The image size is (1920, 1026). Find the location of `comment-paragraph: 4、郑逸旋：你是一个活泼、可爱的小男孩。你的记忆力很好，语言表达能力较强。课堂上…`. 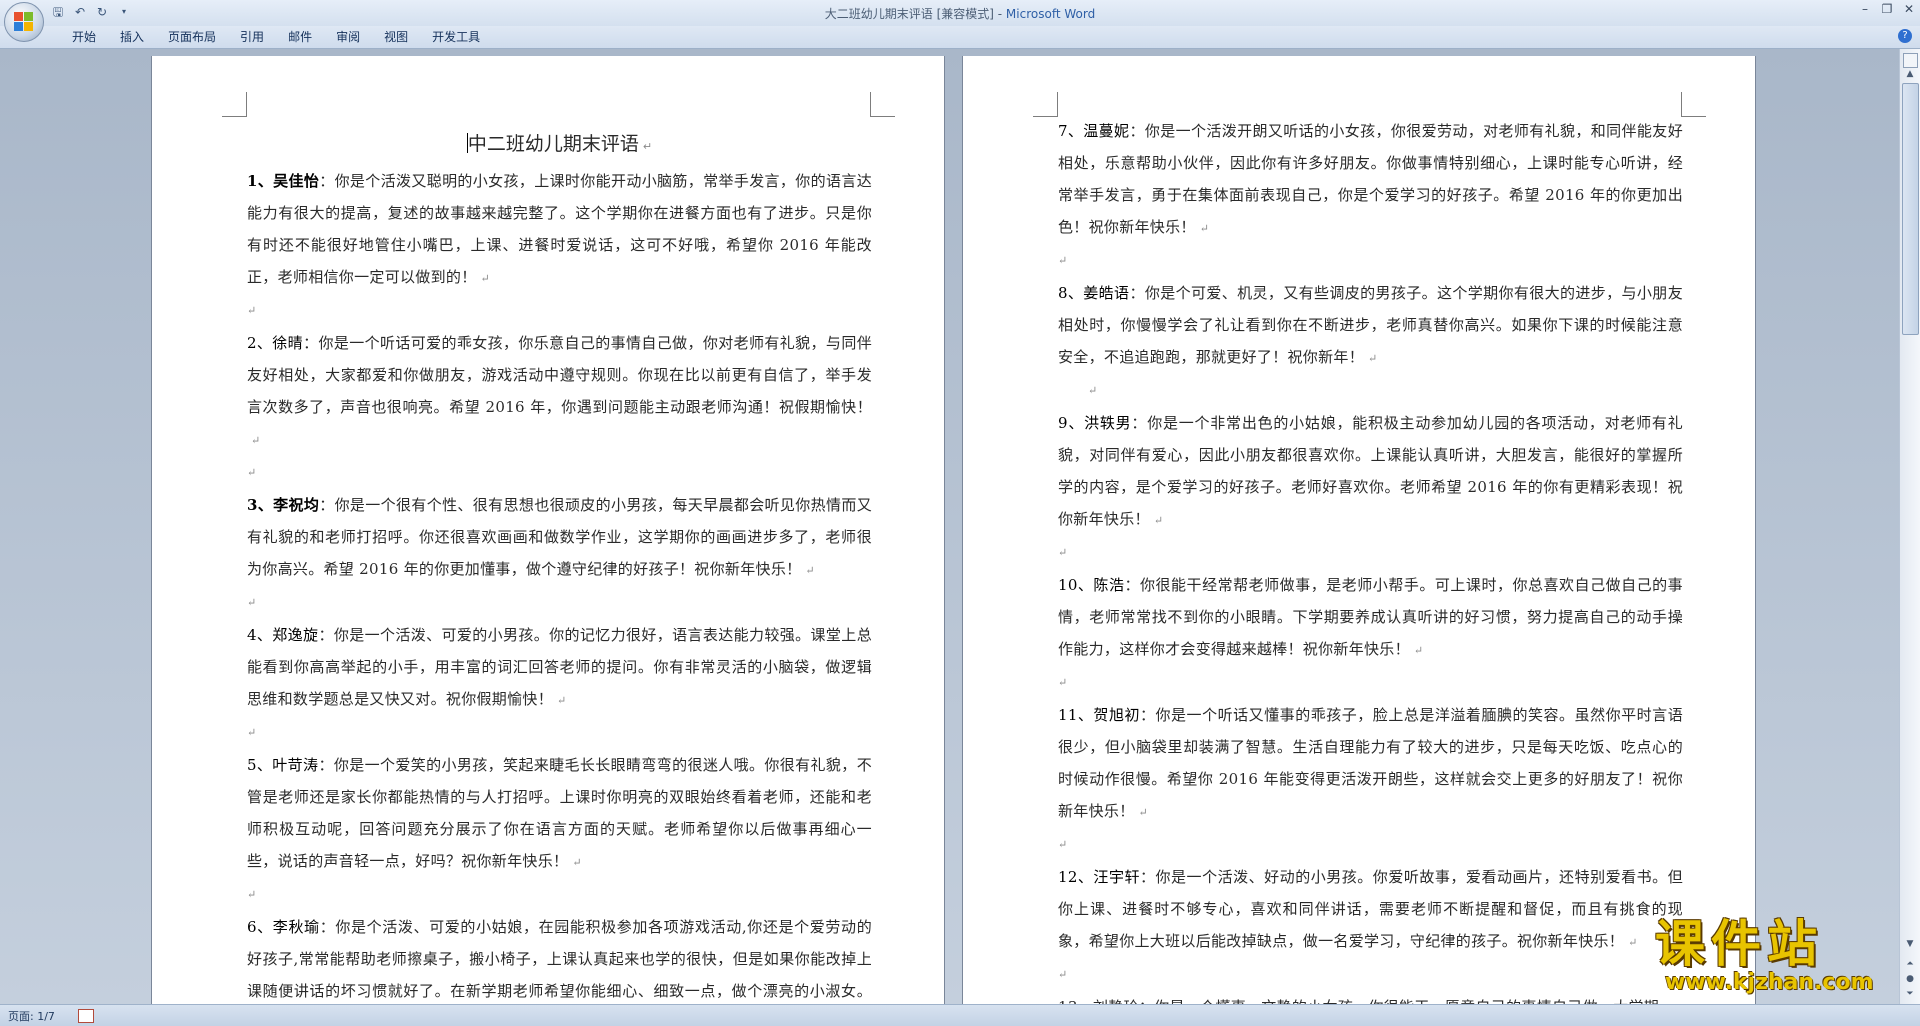

comment-paragraph: 4、郑逸旋：你是一个活泼、可爱的小男孩。你的记忆力很好，语言表达能力较强。课堂上… is located at coordinates (559, 668).